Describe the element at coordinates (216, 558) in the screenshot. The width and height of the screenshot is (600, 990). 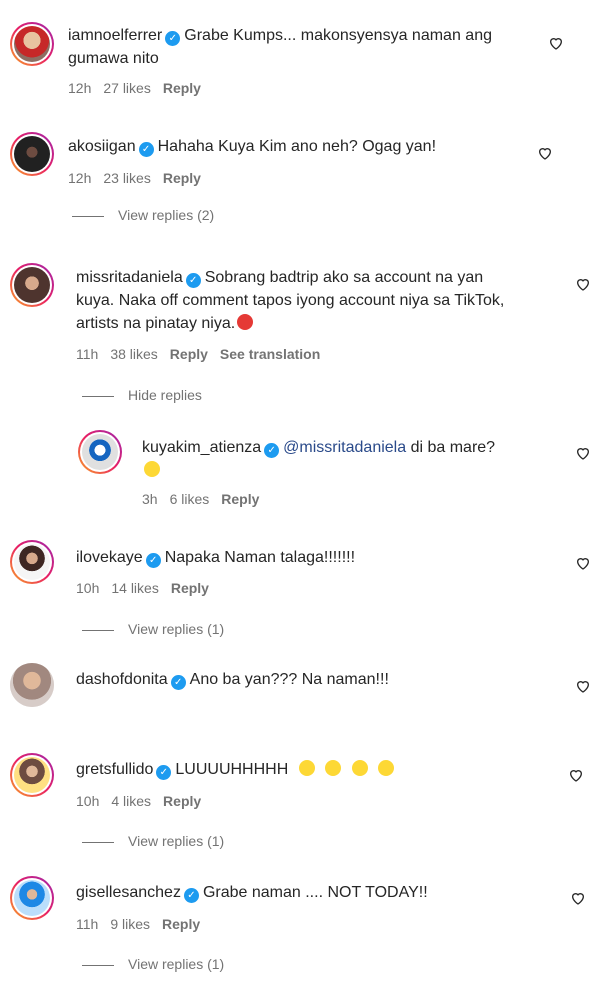
I see `comment-text: ilovekaye ✓ Napaka Naman talaga!!!!!!!` at that location.